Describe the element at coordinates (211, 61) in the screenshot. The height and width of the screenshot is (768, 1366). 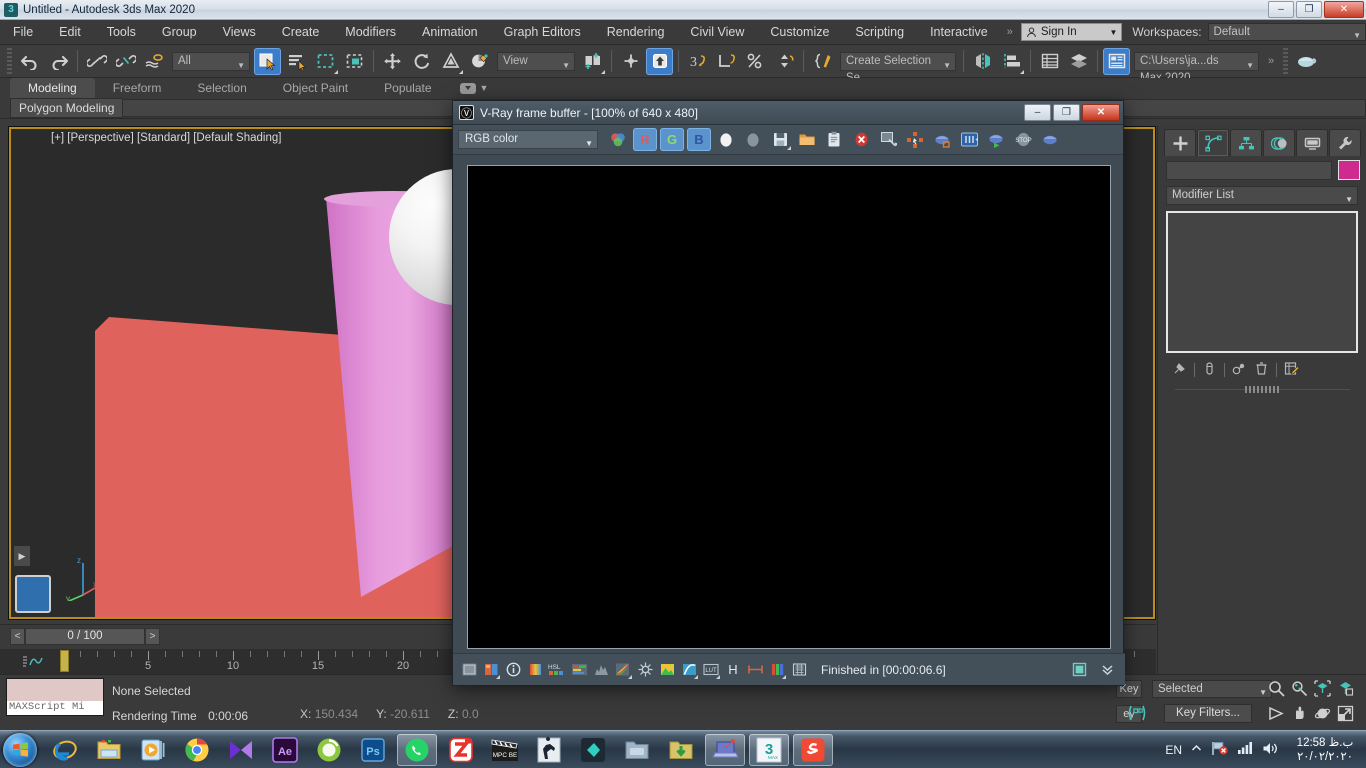
I see `selection-filter-combo: All ▼` at that location.